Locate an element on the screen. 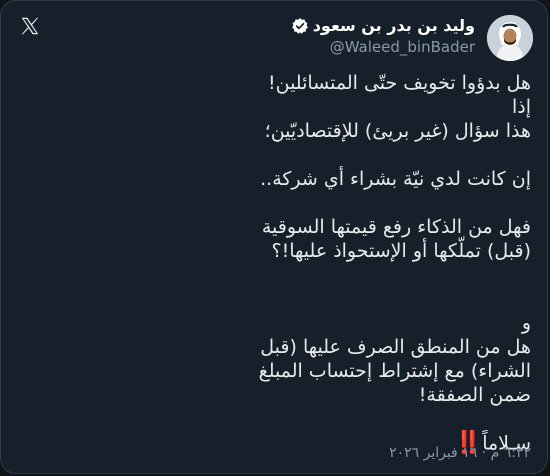 The width and height of the screenshot is (550, 476). tweet-line: إن كانت لدي نيّة بشراء أي شركة.. is located at coordinates (395, 179).